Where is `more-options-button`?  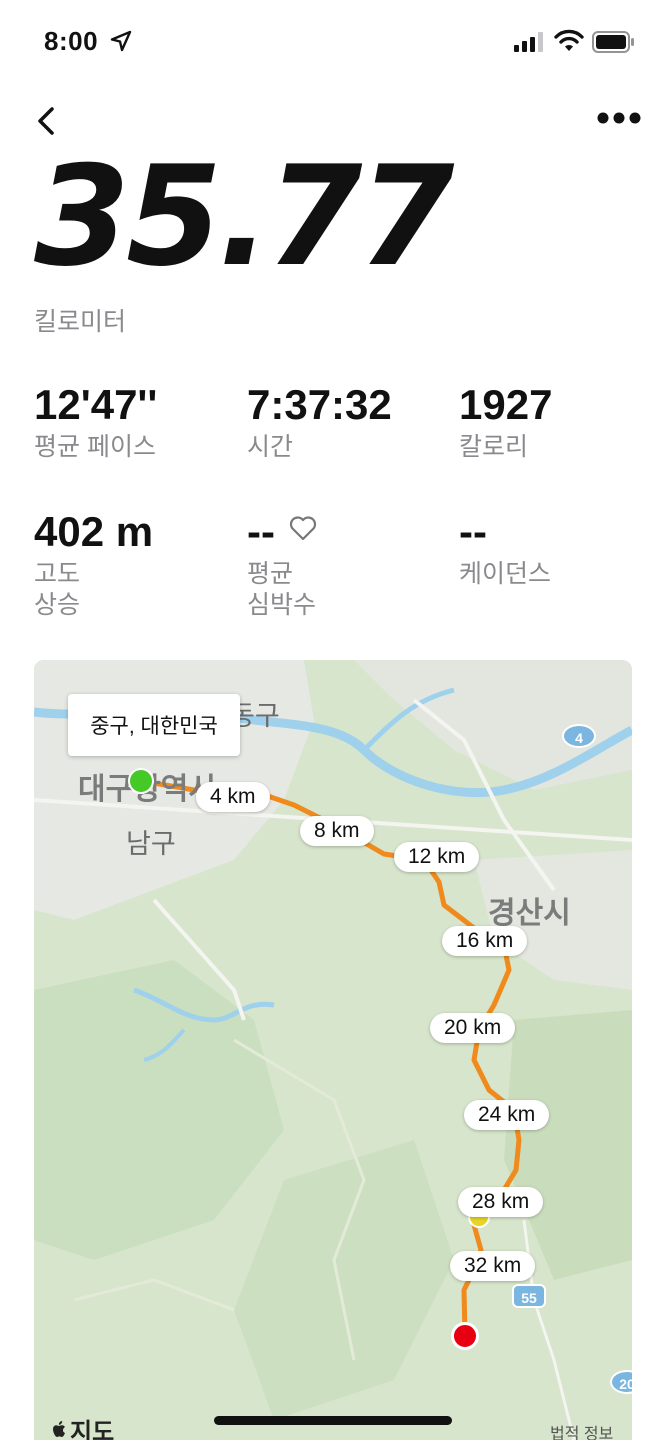 more-options-button is located at coordinates (619, 118).